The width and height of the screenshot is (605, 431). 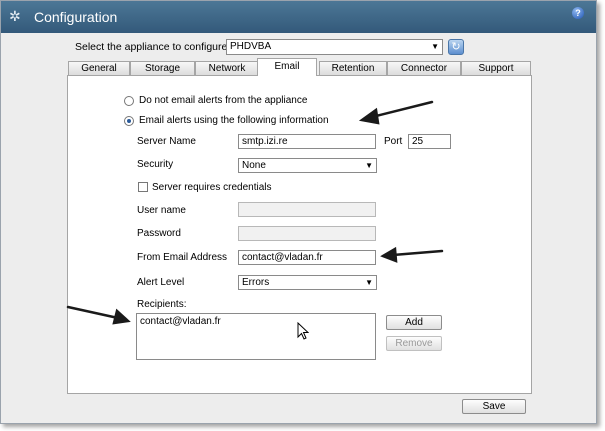 What do you see at coordinates (303, 331) in the screenshot?
I see `mouse-cursor-icon` at bounding box center [303, 331].